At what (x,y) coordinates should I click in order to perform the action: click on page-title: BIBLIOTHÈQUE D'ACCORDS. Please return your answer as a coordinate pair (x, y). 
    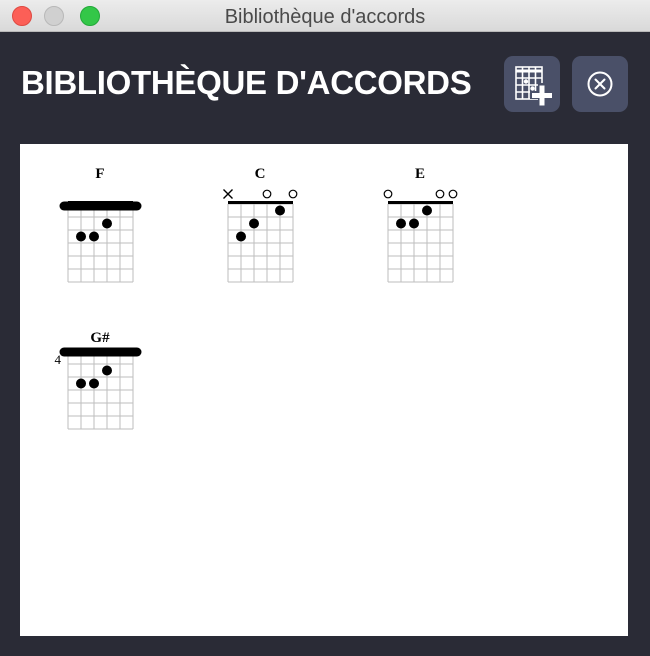
    Looking at the image, I should click on (246, 82).